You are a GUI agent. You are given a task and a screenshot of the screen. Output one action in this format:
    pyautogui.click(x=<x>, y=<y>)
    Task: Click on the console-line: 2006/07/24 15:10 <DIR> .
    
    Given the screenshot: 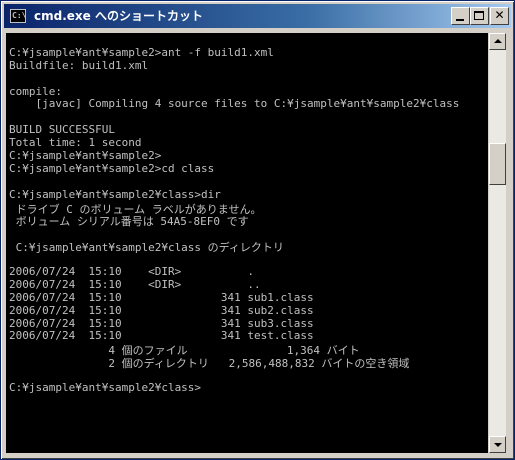 What is the action you would take?
    pyautogui.click(x=132, y=272)
    